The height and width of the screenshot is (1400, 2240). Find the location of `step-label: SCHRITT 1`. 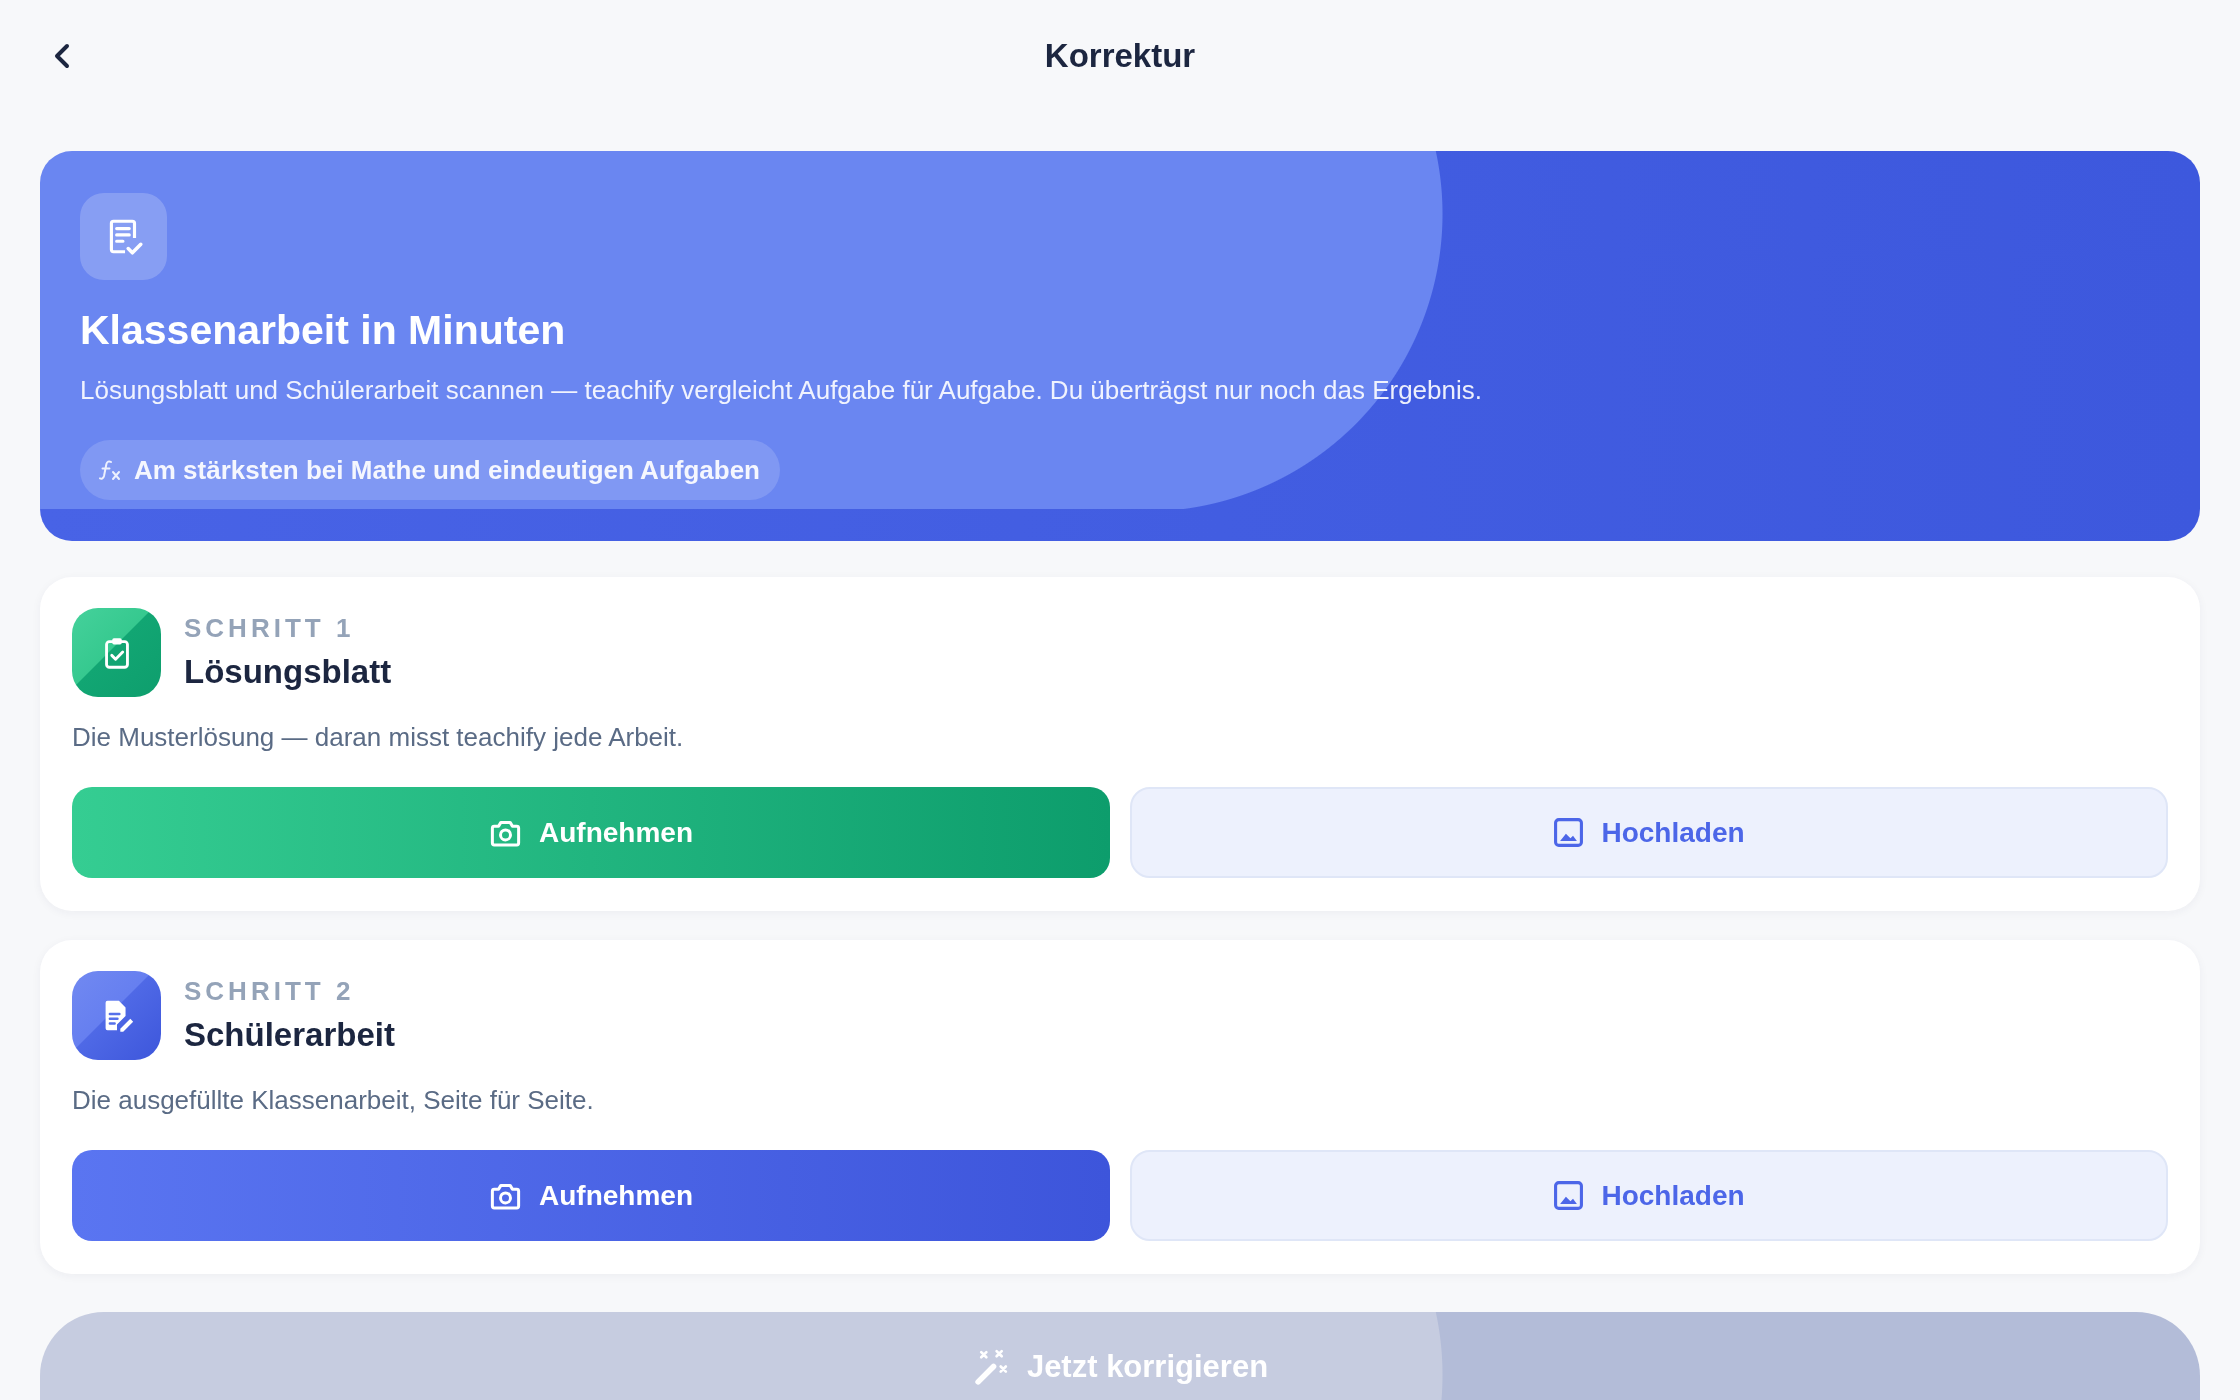

step-label: SCHRITT 1 is located at coordinates (270, 628).